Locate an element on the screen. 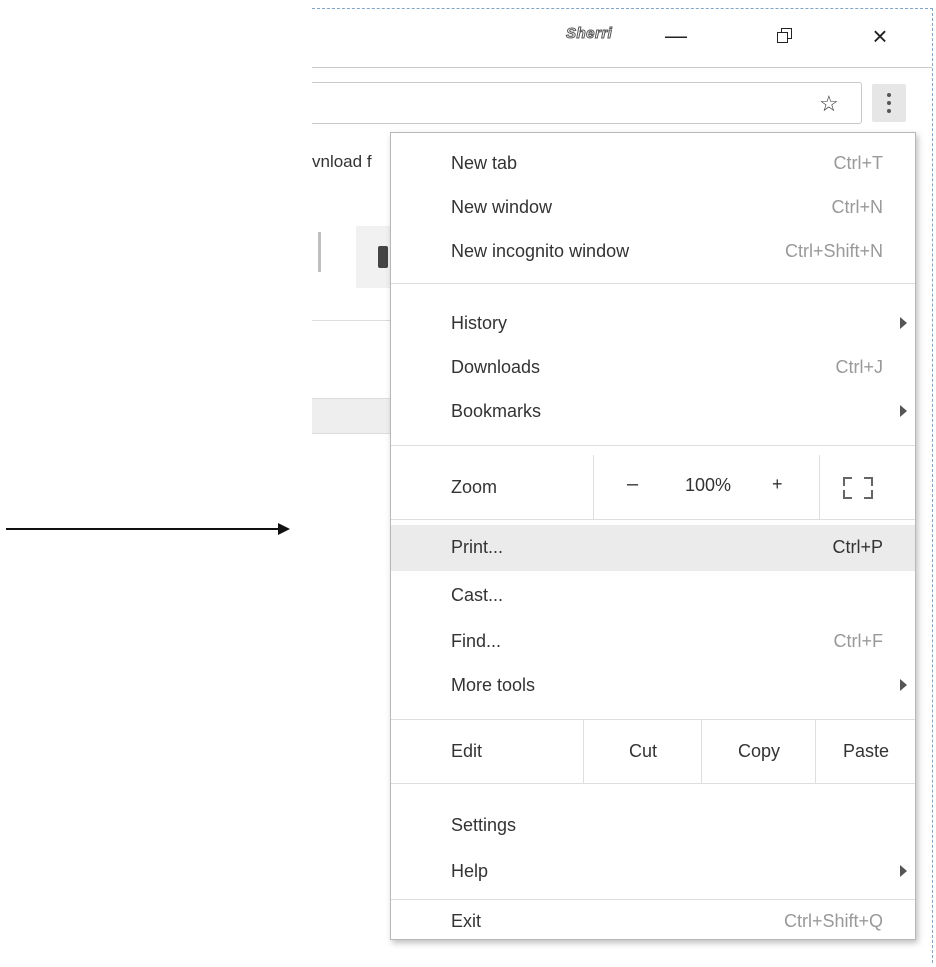 This screenshot has height=967, width=936. menu-item-help: Help is located at coordinates (653, 872).